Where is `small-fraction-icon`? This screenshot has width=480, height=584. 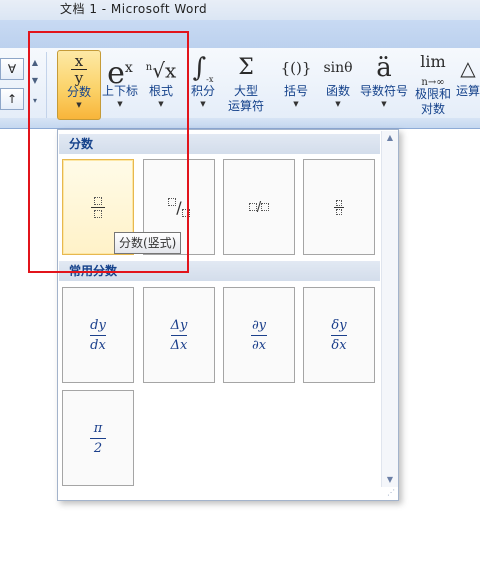 small-fraction-icon is located at coordinates (339, 207).